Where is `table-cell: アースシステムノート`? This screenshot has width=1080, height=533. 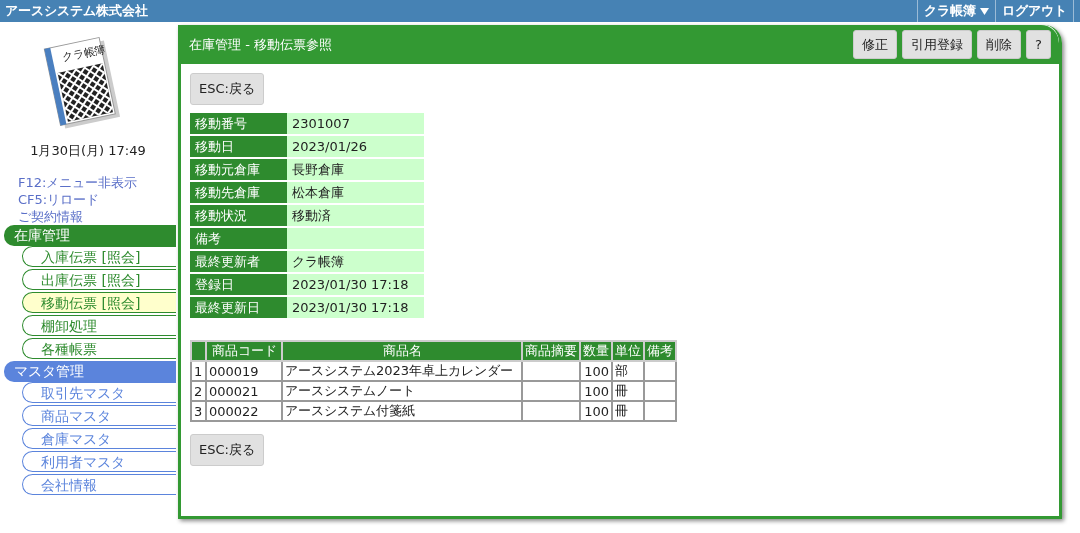 table-cell: アースシステムノート is located at coordinates (402, 391).